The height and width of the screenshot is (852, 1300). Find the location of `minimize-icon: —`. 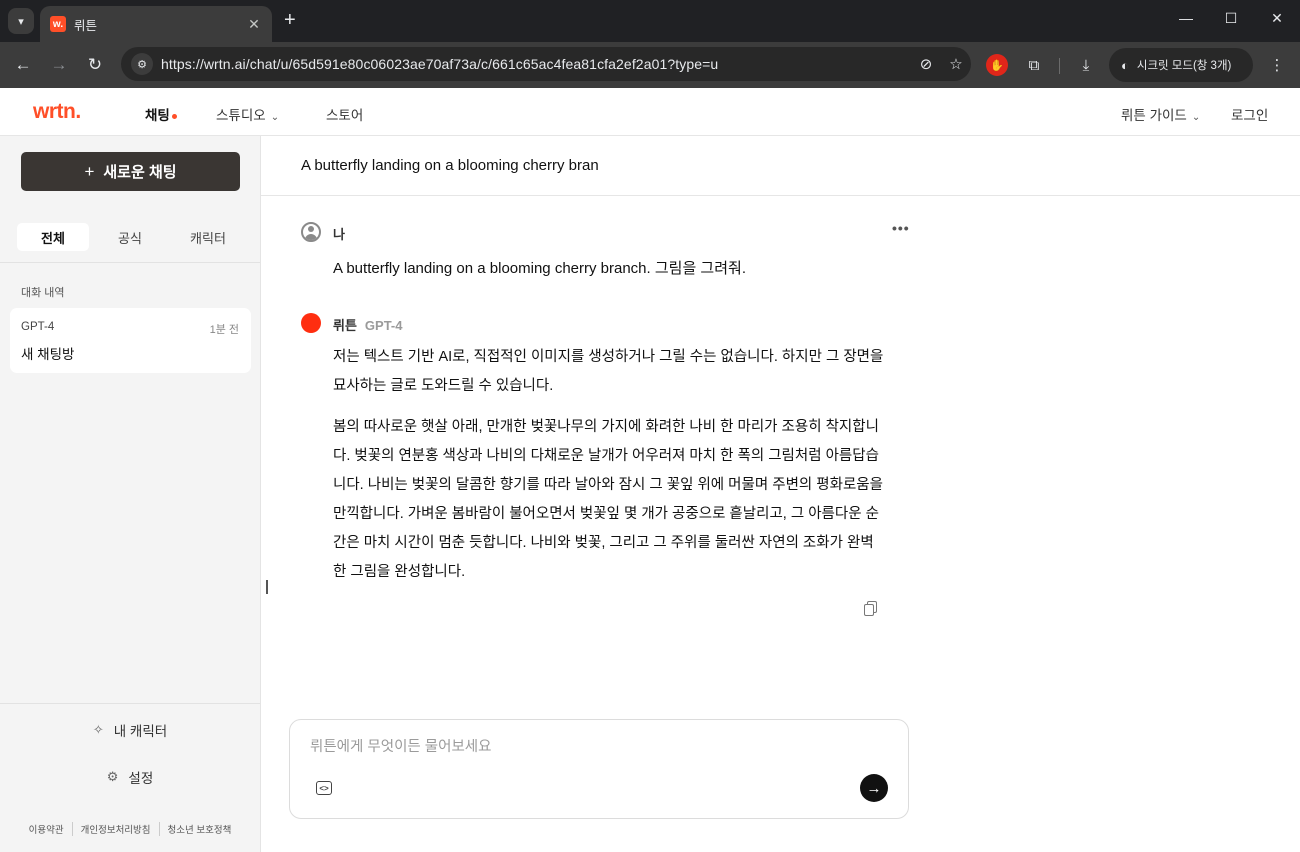

minimize-icon: — is located at coordinates (1186, 18).